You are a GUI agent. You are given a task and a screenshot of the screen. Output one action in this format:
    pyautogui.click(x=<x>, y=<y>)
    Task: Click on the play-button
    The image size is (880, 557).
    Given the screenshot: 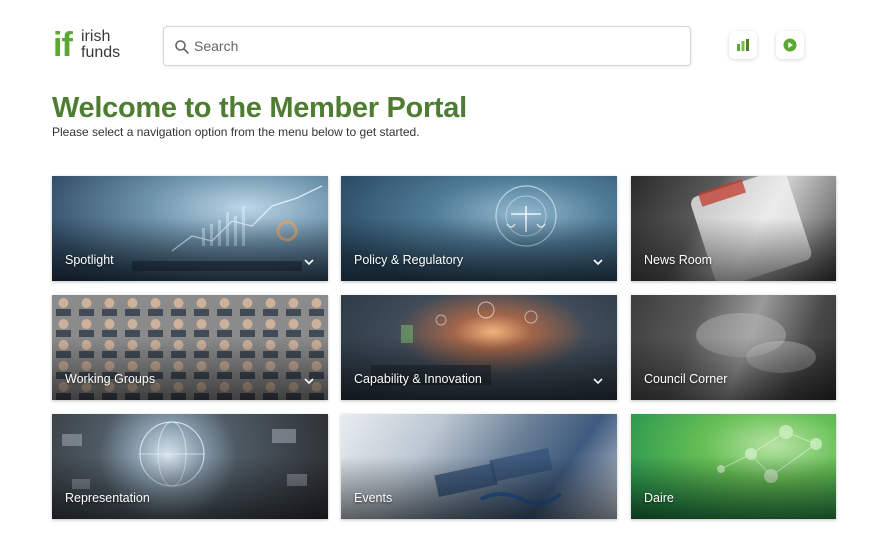 What is the action you would take?
    pyautogui.click(x=790, y=45)
    